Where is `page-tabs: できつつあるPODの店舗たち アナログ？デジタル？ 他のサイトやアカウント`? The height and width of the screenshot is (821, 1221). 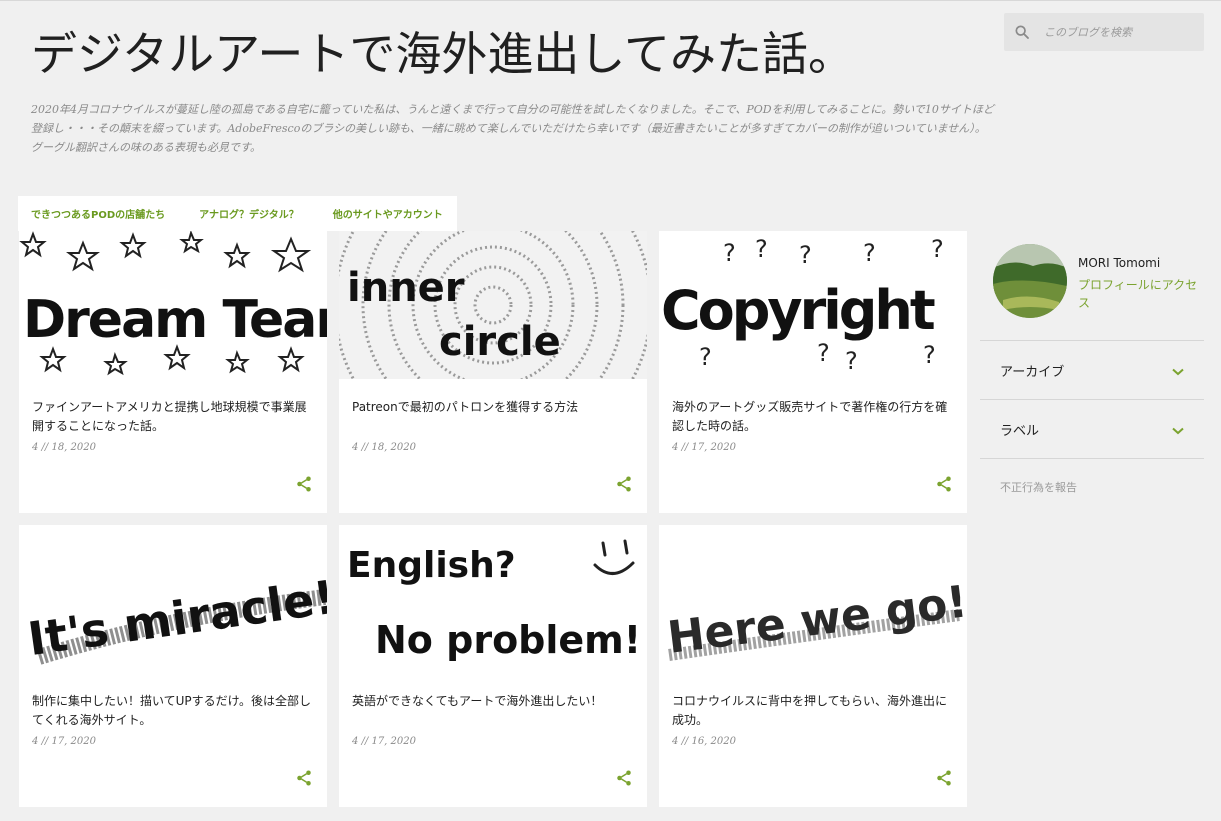 page-tabs: できつつあるPODの店舗たち アナログ？デジタル？ 他のサイトやアカウント is located at coordinates (237, 213).